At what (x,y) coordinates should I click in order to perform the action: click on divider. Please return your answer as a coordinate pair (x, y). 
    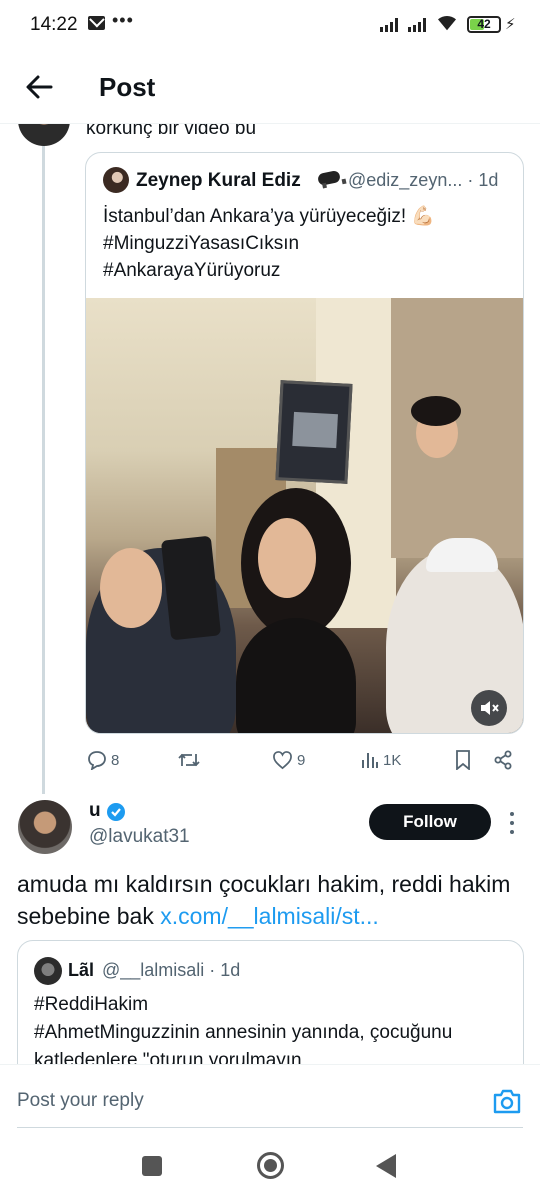
    Looking at the image, I should click on (270, 1127).